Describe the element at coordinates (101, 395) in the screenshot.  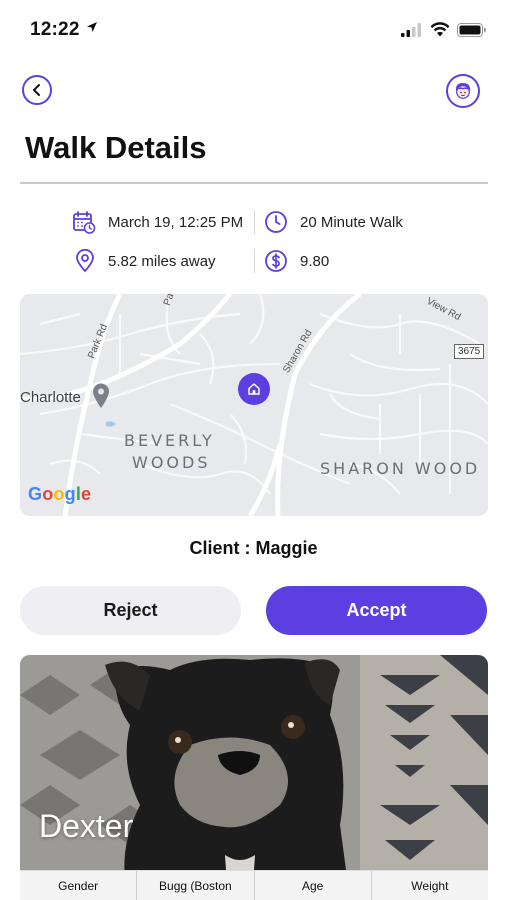
I see `place-pin-icon` at that location.